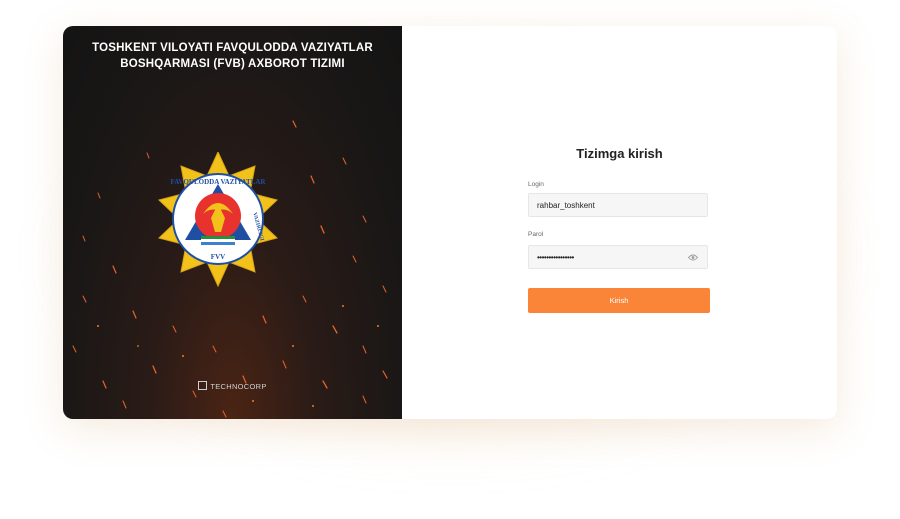 The height and width of the screenshot is (519, 900). I want to click on password-label: Parol, so click(536, 234).